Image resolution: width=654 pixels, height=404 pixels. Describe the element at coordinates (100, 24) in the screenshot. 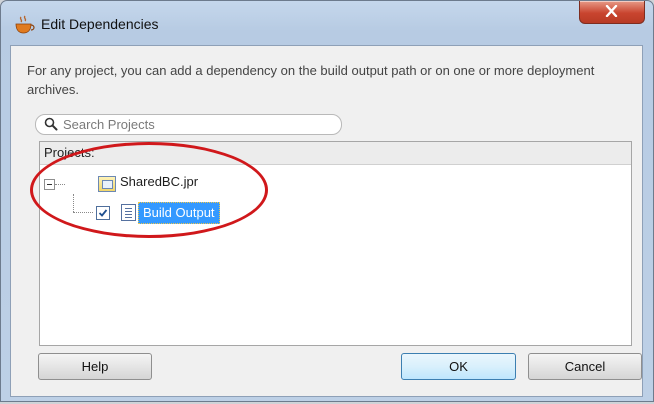

I see `window-title: Edit Dependencies` at that location.